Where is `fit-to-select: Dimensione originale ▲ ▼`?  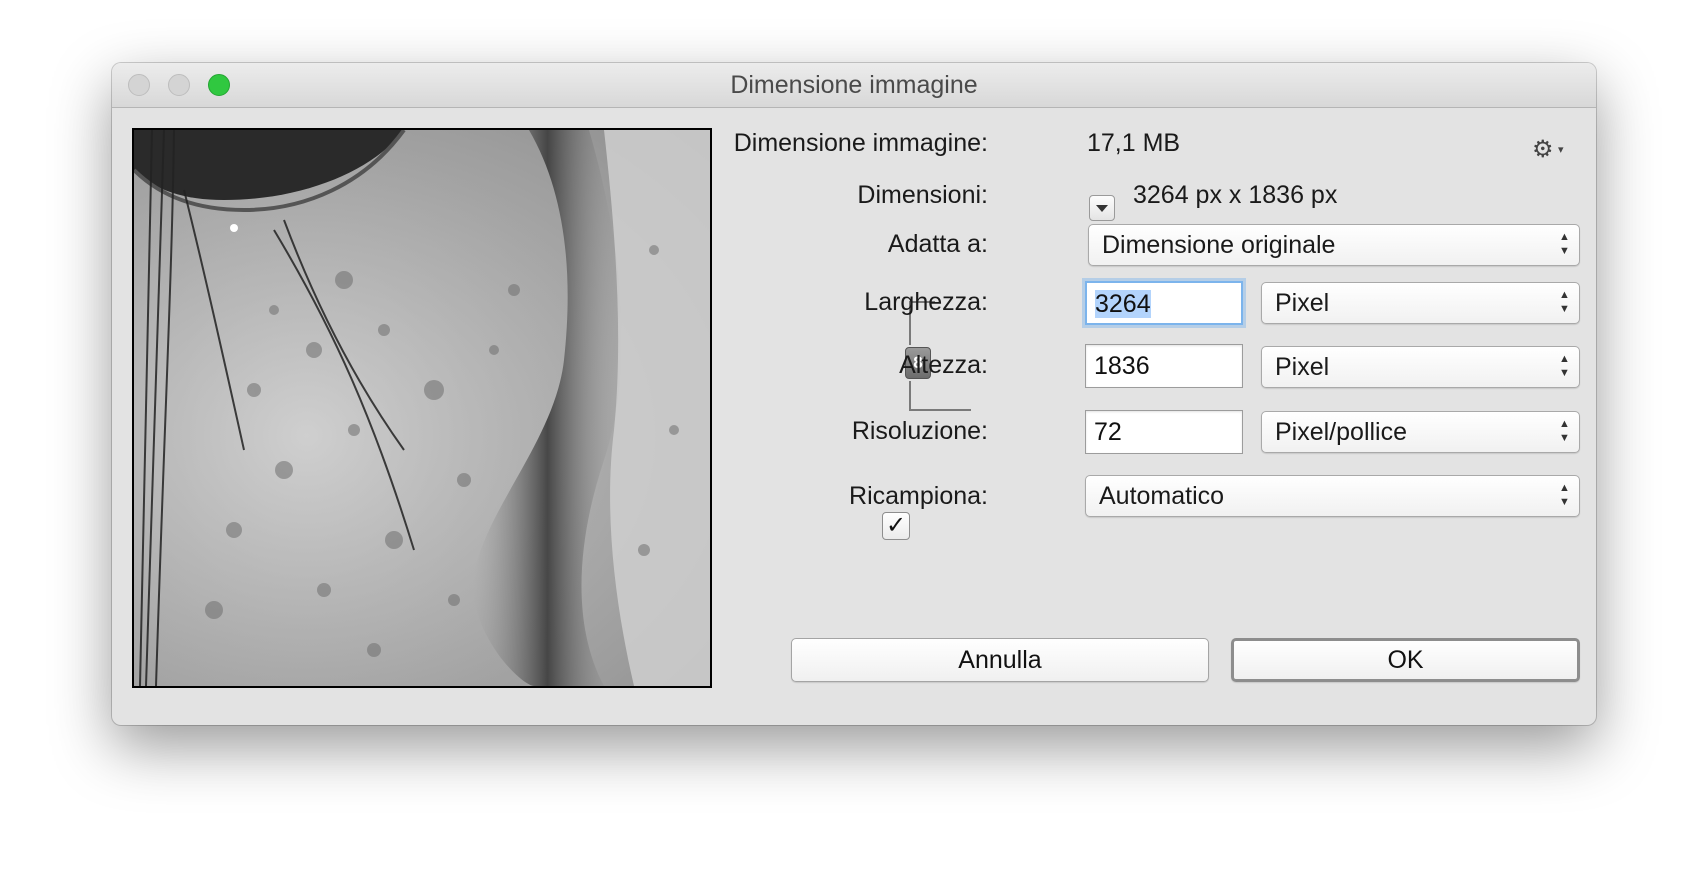 fit-to-select: Dimensione originale ▲ ▼ is located at coordinates (1334, 245).